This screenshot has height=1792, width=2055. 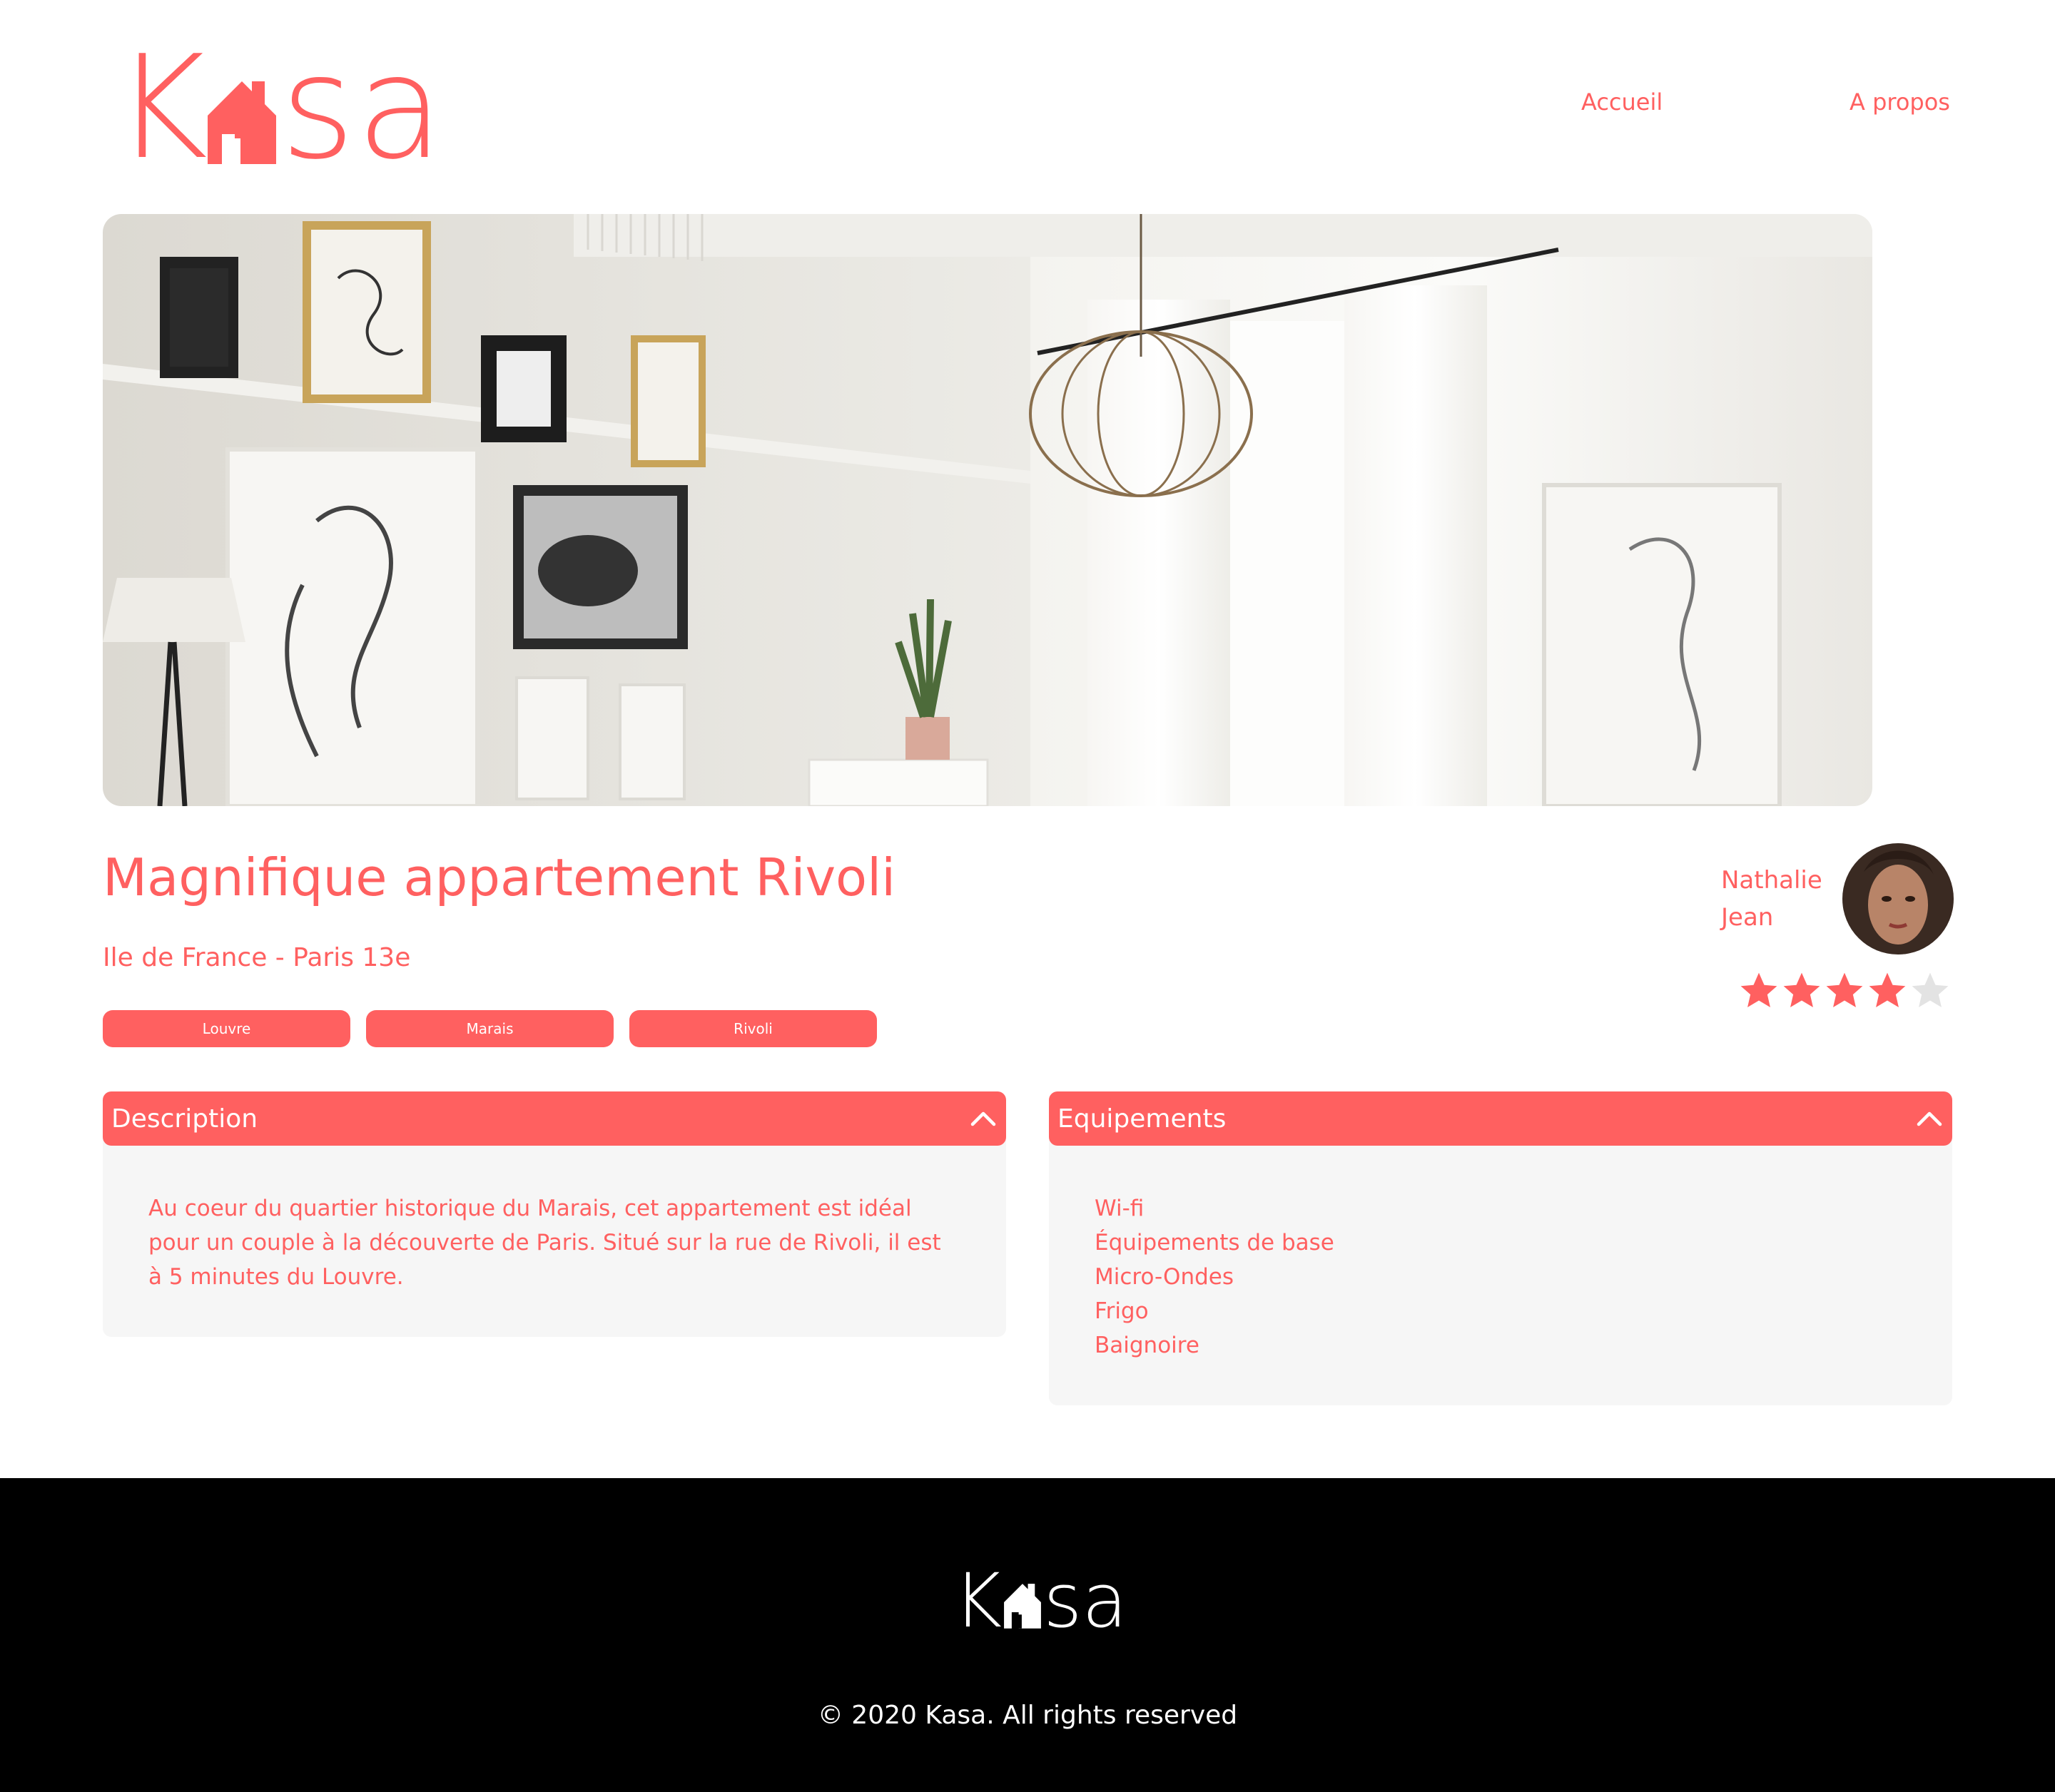 I want to click on list-item: Micro-Ondes, so click(x=1164, y=1277).